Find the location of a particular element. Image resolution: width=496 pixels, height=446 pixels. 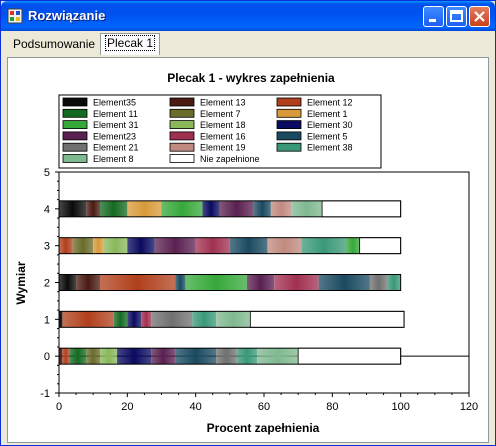

title-bar: Rozwiązanie is located at coordinates (248, 16).